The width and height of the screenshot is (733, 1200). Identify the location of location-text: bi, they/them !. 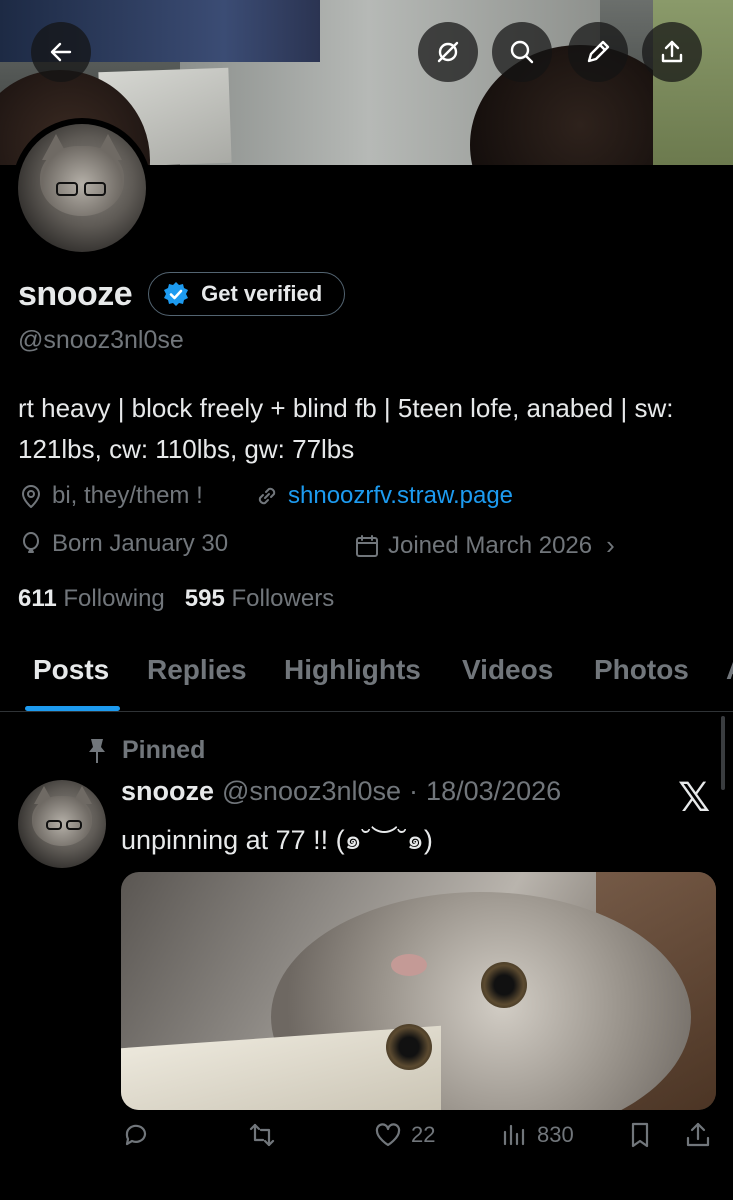
(127, 495).